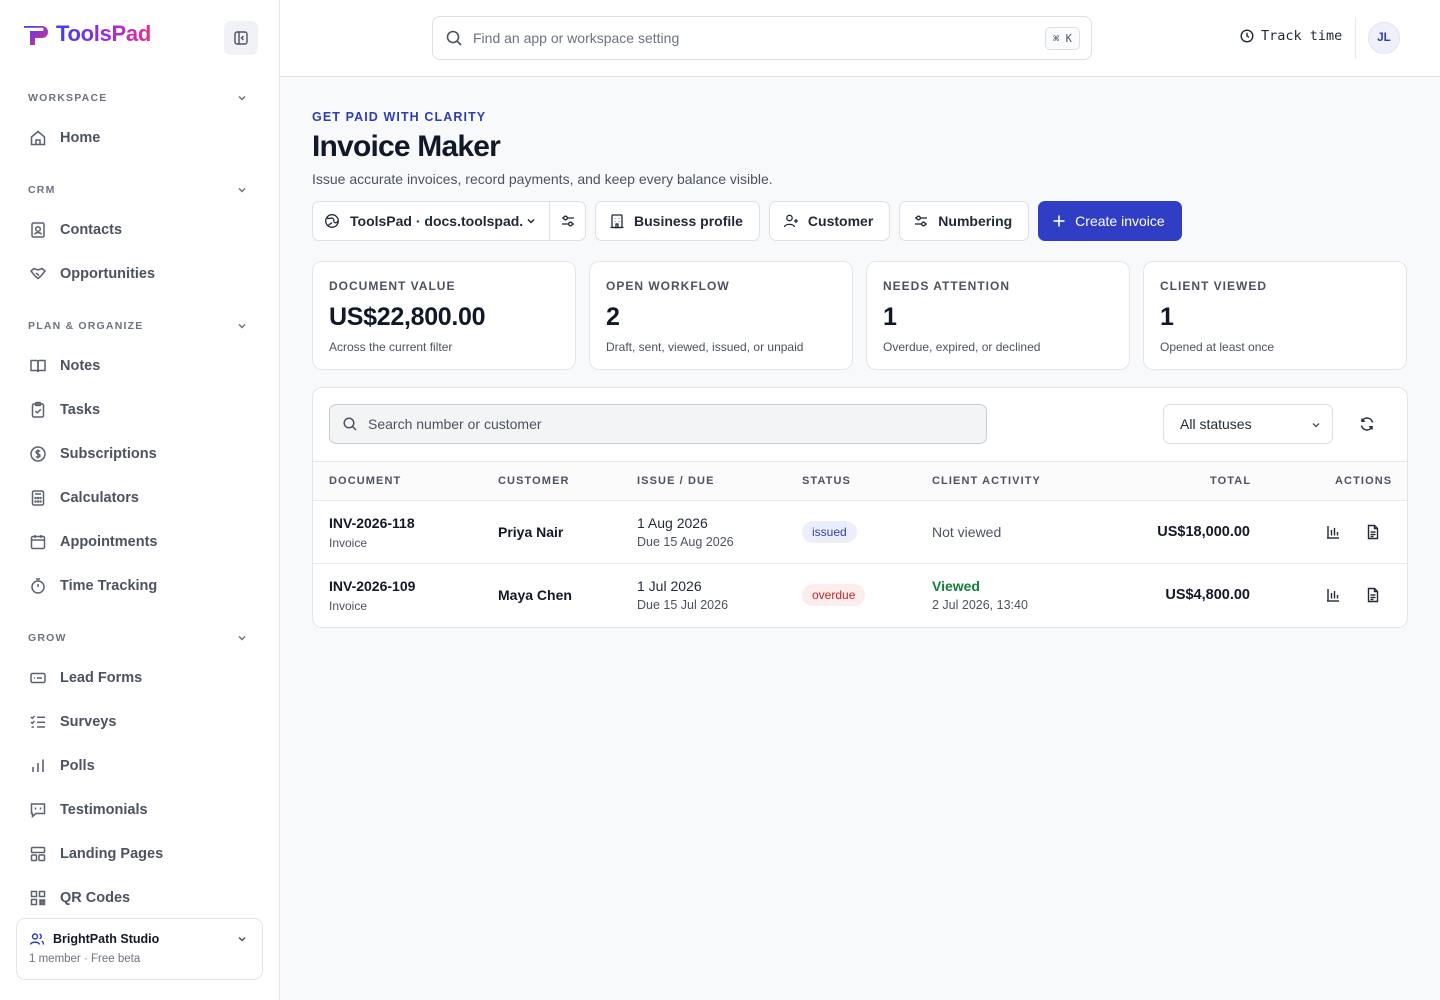  Describe the element at coordinates (431, 221) in the screenshot. I see `business-profile-select: ToolsPad · docs.toolspad.` at that location.